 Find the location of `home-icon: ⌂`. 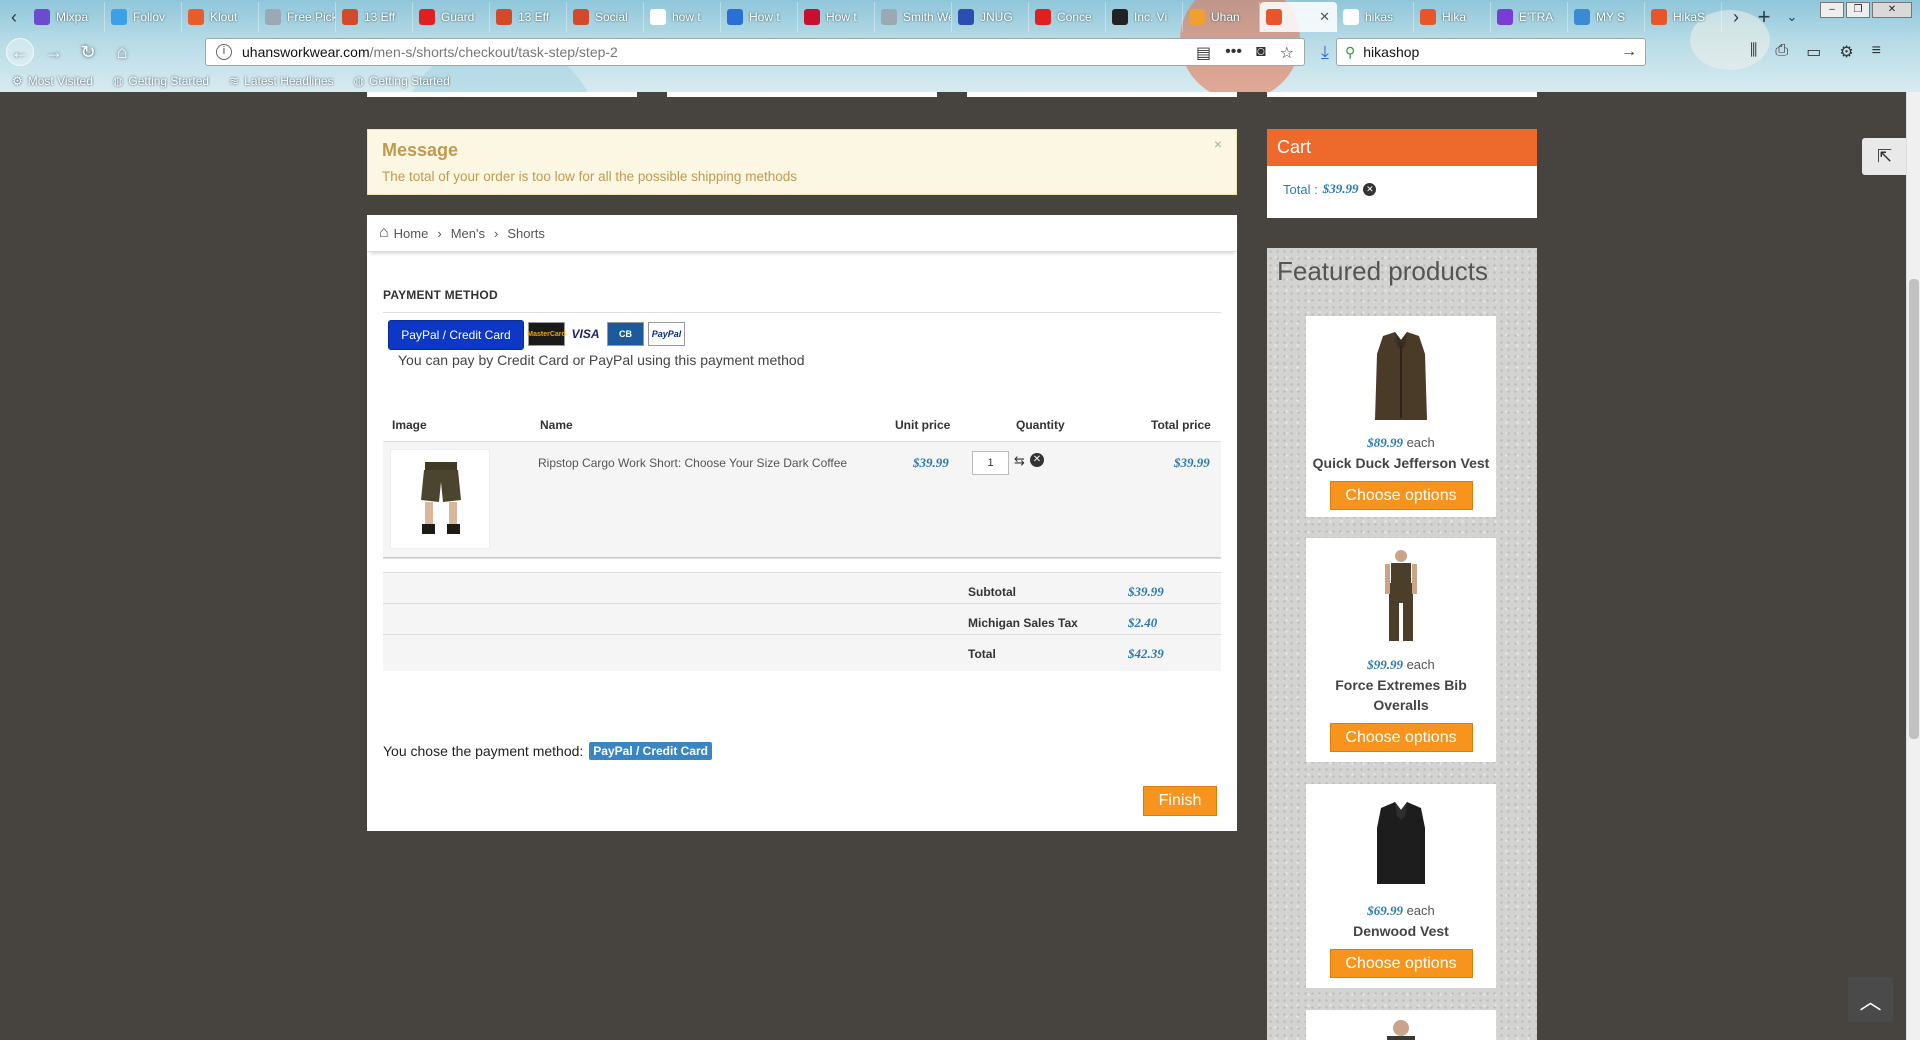

home-icon: ⌂ is located at coordinates (122, 52).